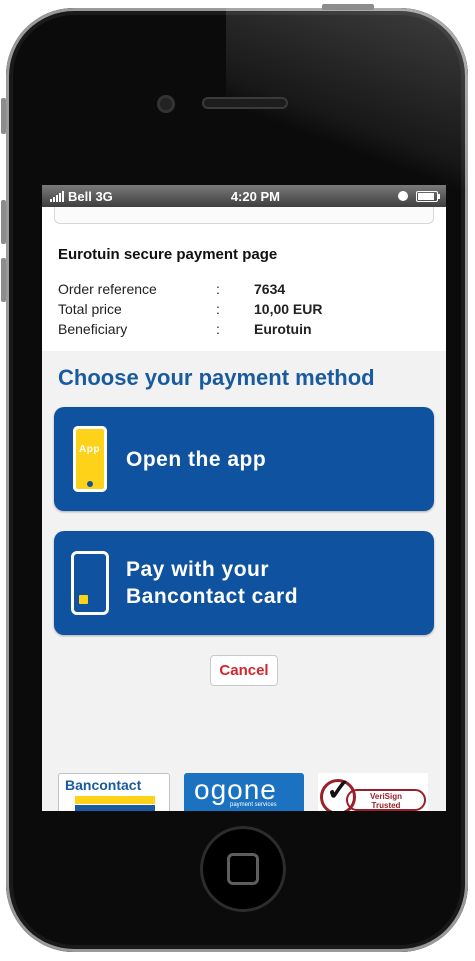 The image size is (475, 961). Describe the element at coordinates (3, 280) in the screenshot. I see `volume-down-button` at that location.